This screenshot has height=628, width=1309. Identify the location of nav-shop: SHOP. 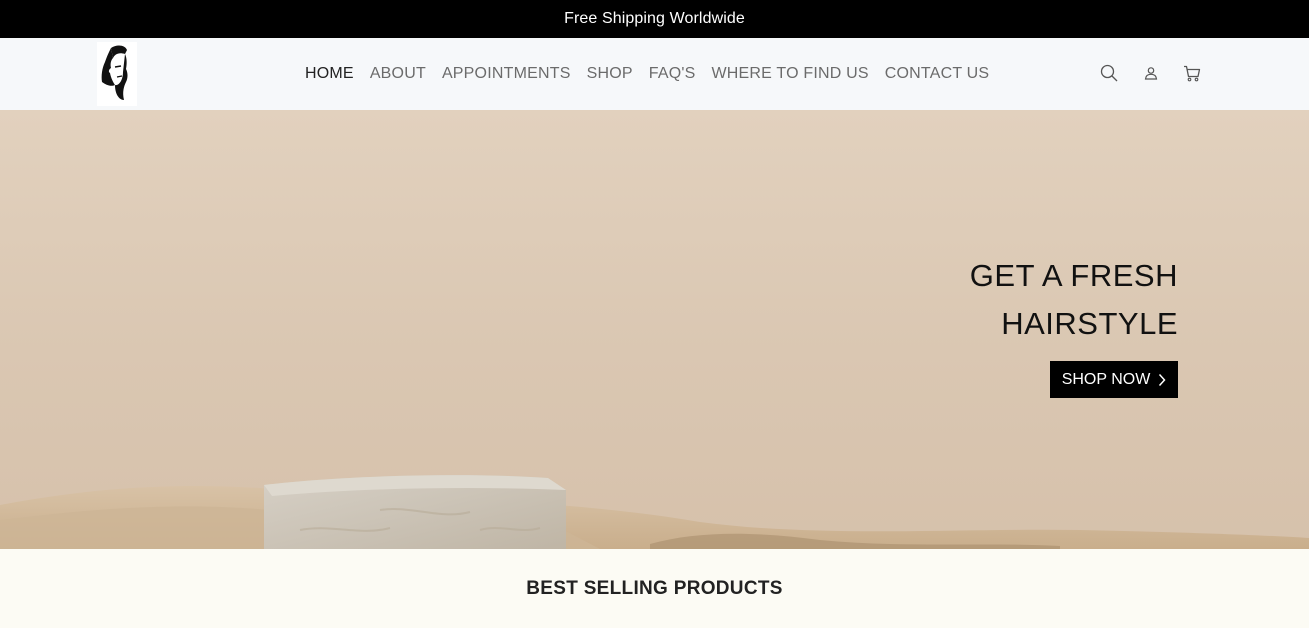
(610, 74).